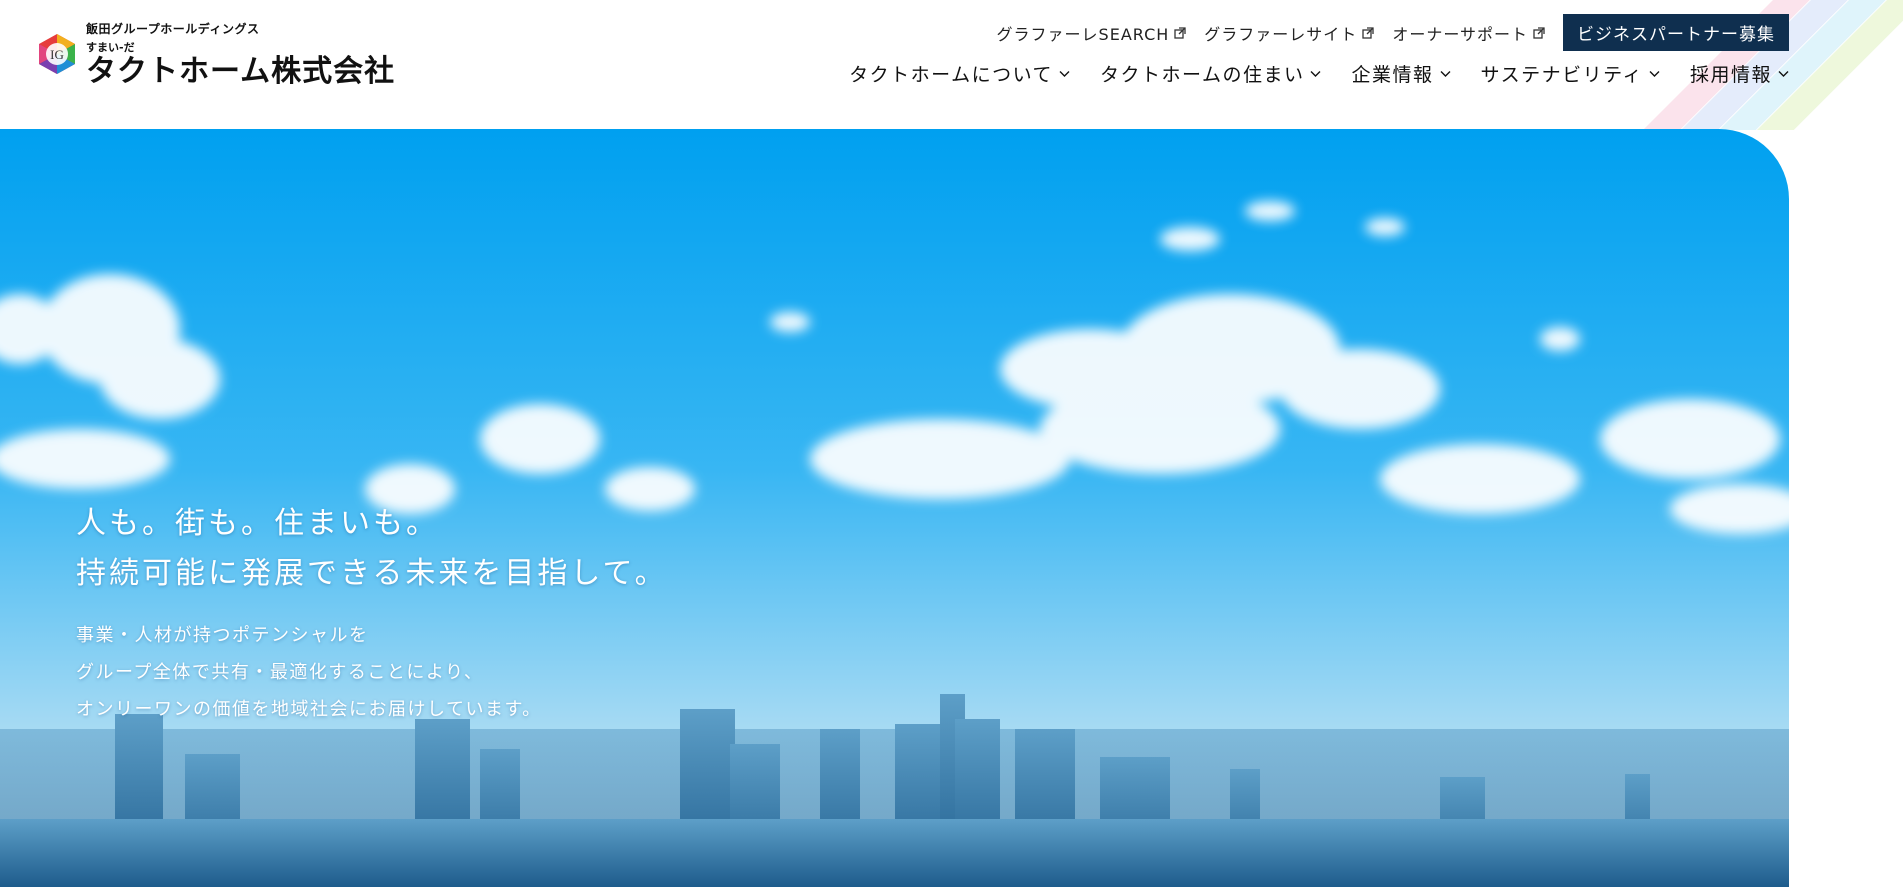 This screenshot has width=1903, height=887. Describe the element at coordinates (1281, 34) in the screenshot. I see `utility-link-label: グラファーレサイト` at that location.